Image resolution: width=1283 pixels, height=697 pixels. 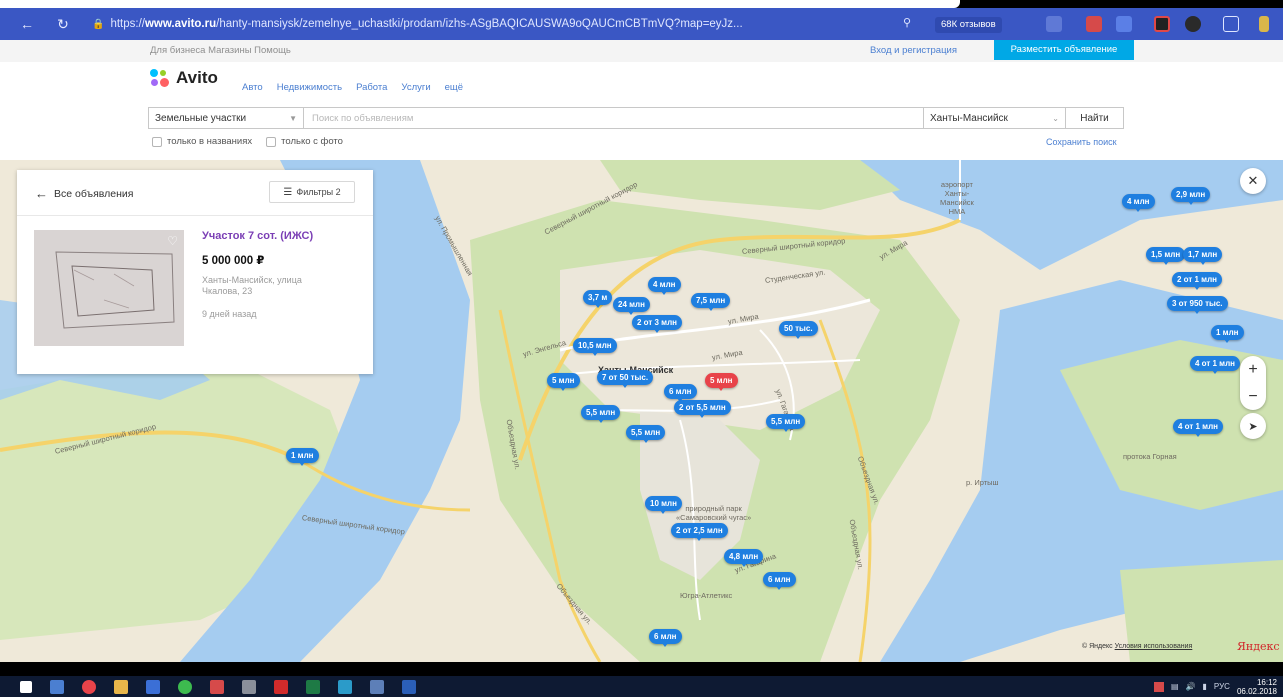 What do you see at coordinates (1258, 646) in the screenshot?
I see `yandex-logo: Яндекс` at bounding box center [1258, 646].